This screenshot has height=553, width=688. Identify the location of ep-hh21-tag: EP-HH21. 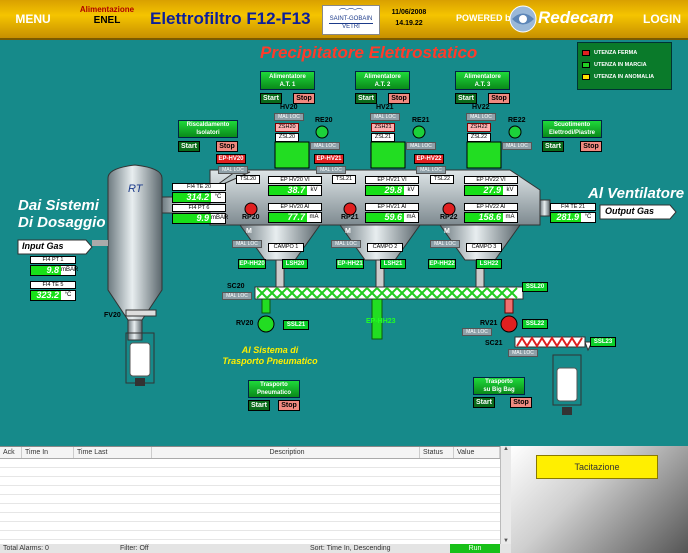
(350, 264).